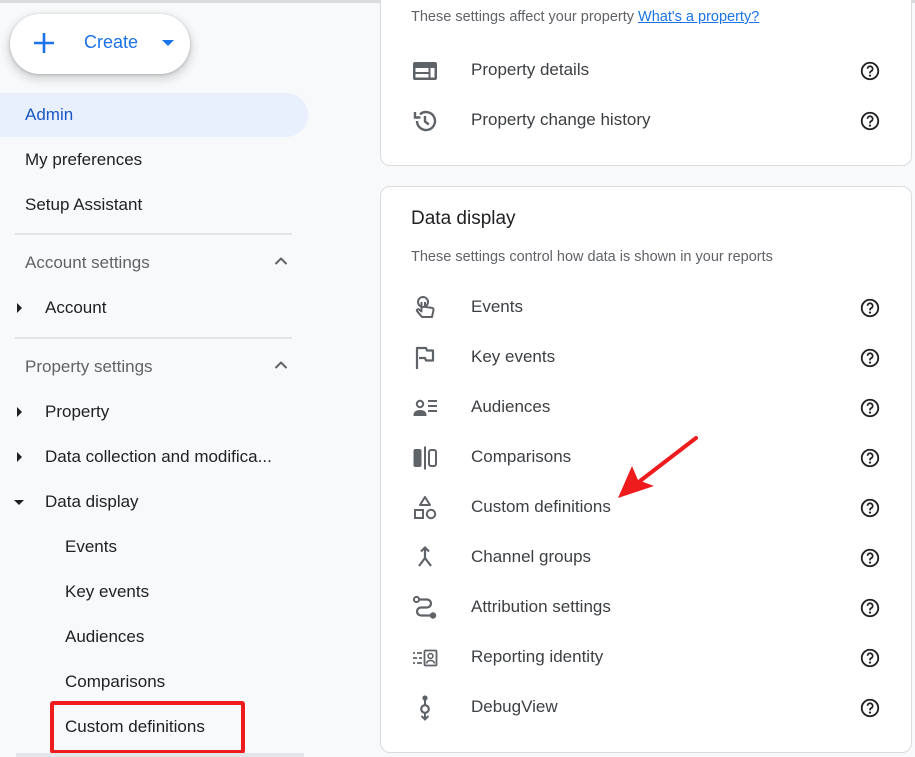 Image resolution: width=915 pixels, height=757 pixels. Describe the element at coordinates (521, 456) in the screenshot. I see `row-label: Comparisons` at that location.